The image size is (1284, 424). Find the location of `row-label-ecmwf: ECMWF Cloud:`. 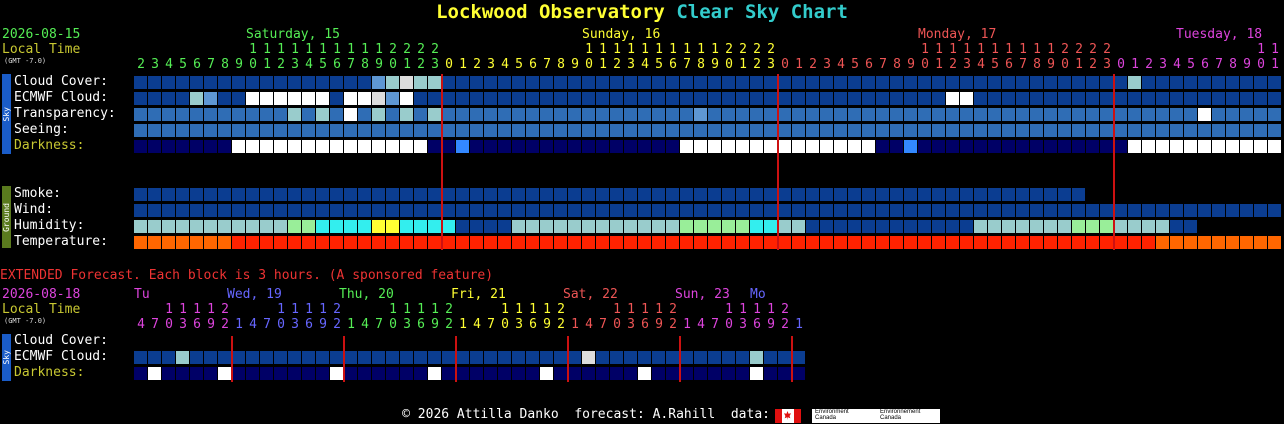

row-label-ecmwf: ECMWF Cloud: is located at coordinates (61, 97).